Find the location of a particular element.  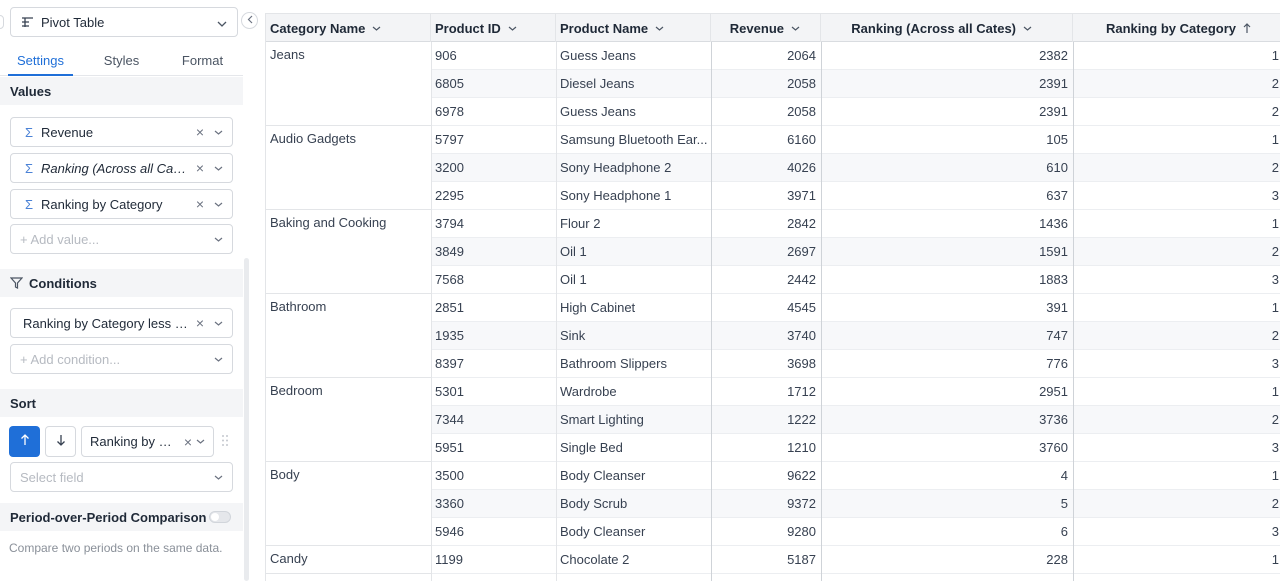

product-id-cell: 3500 is located at coordinates (449, 475).